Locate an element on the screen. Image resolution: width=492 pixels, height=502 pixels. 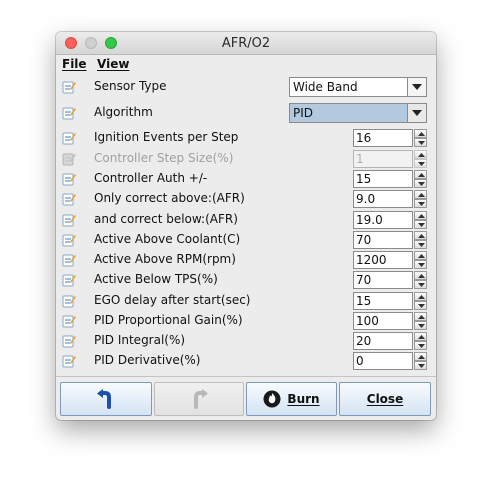
field-row-algorithm: Algorithm PID is located at coordinates (246, 113).